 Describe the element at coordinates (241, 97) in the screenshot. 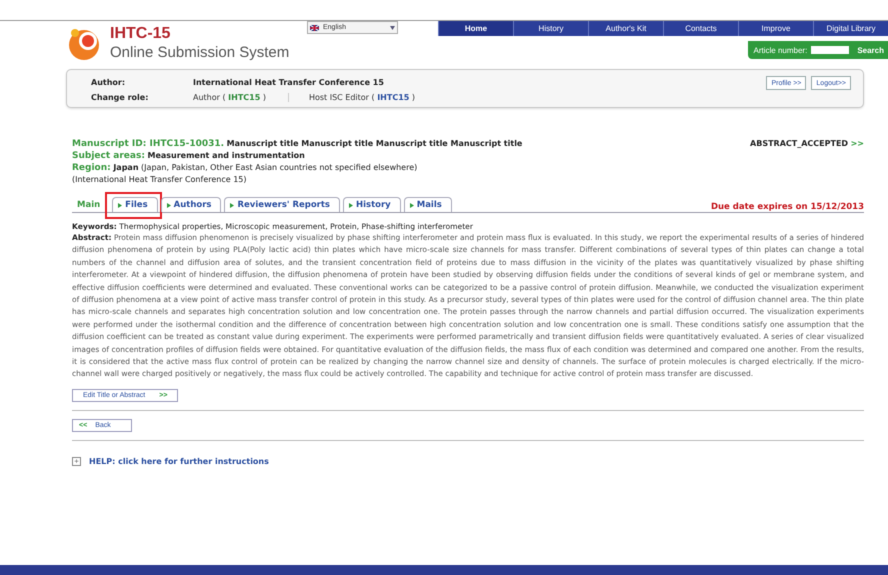

I see `role-link: Author ( IHTC15 )` at that location.